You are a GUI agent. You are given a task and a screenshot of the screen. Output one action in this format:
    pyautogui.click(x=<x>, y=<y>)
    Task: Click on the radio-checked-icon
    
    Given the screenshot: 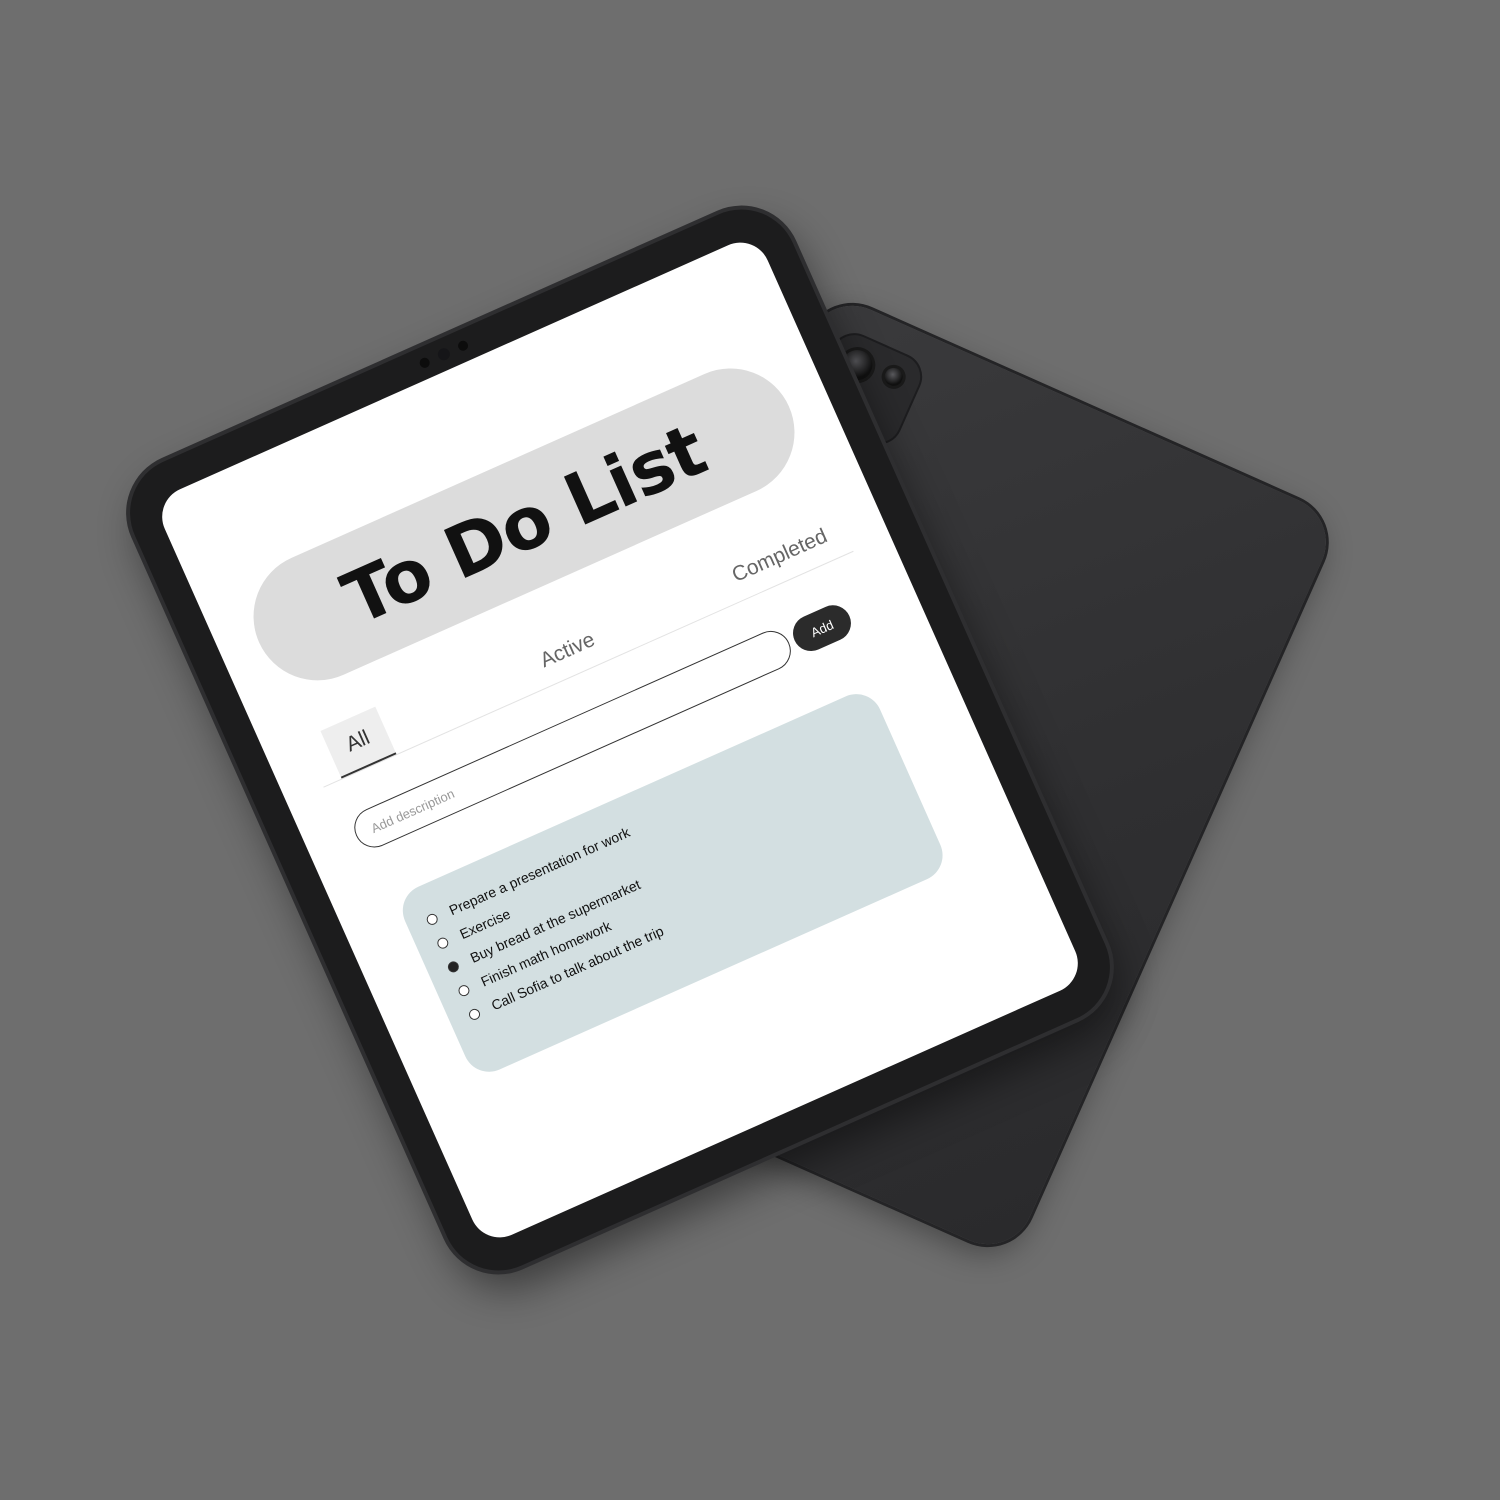 What is the action you would take?
    pyautogui.click(x=453, y=966)
    